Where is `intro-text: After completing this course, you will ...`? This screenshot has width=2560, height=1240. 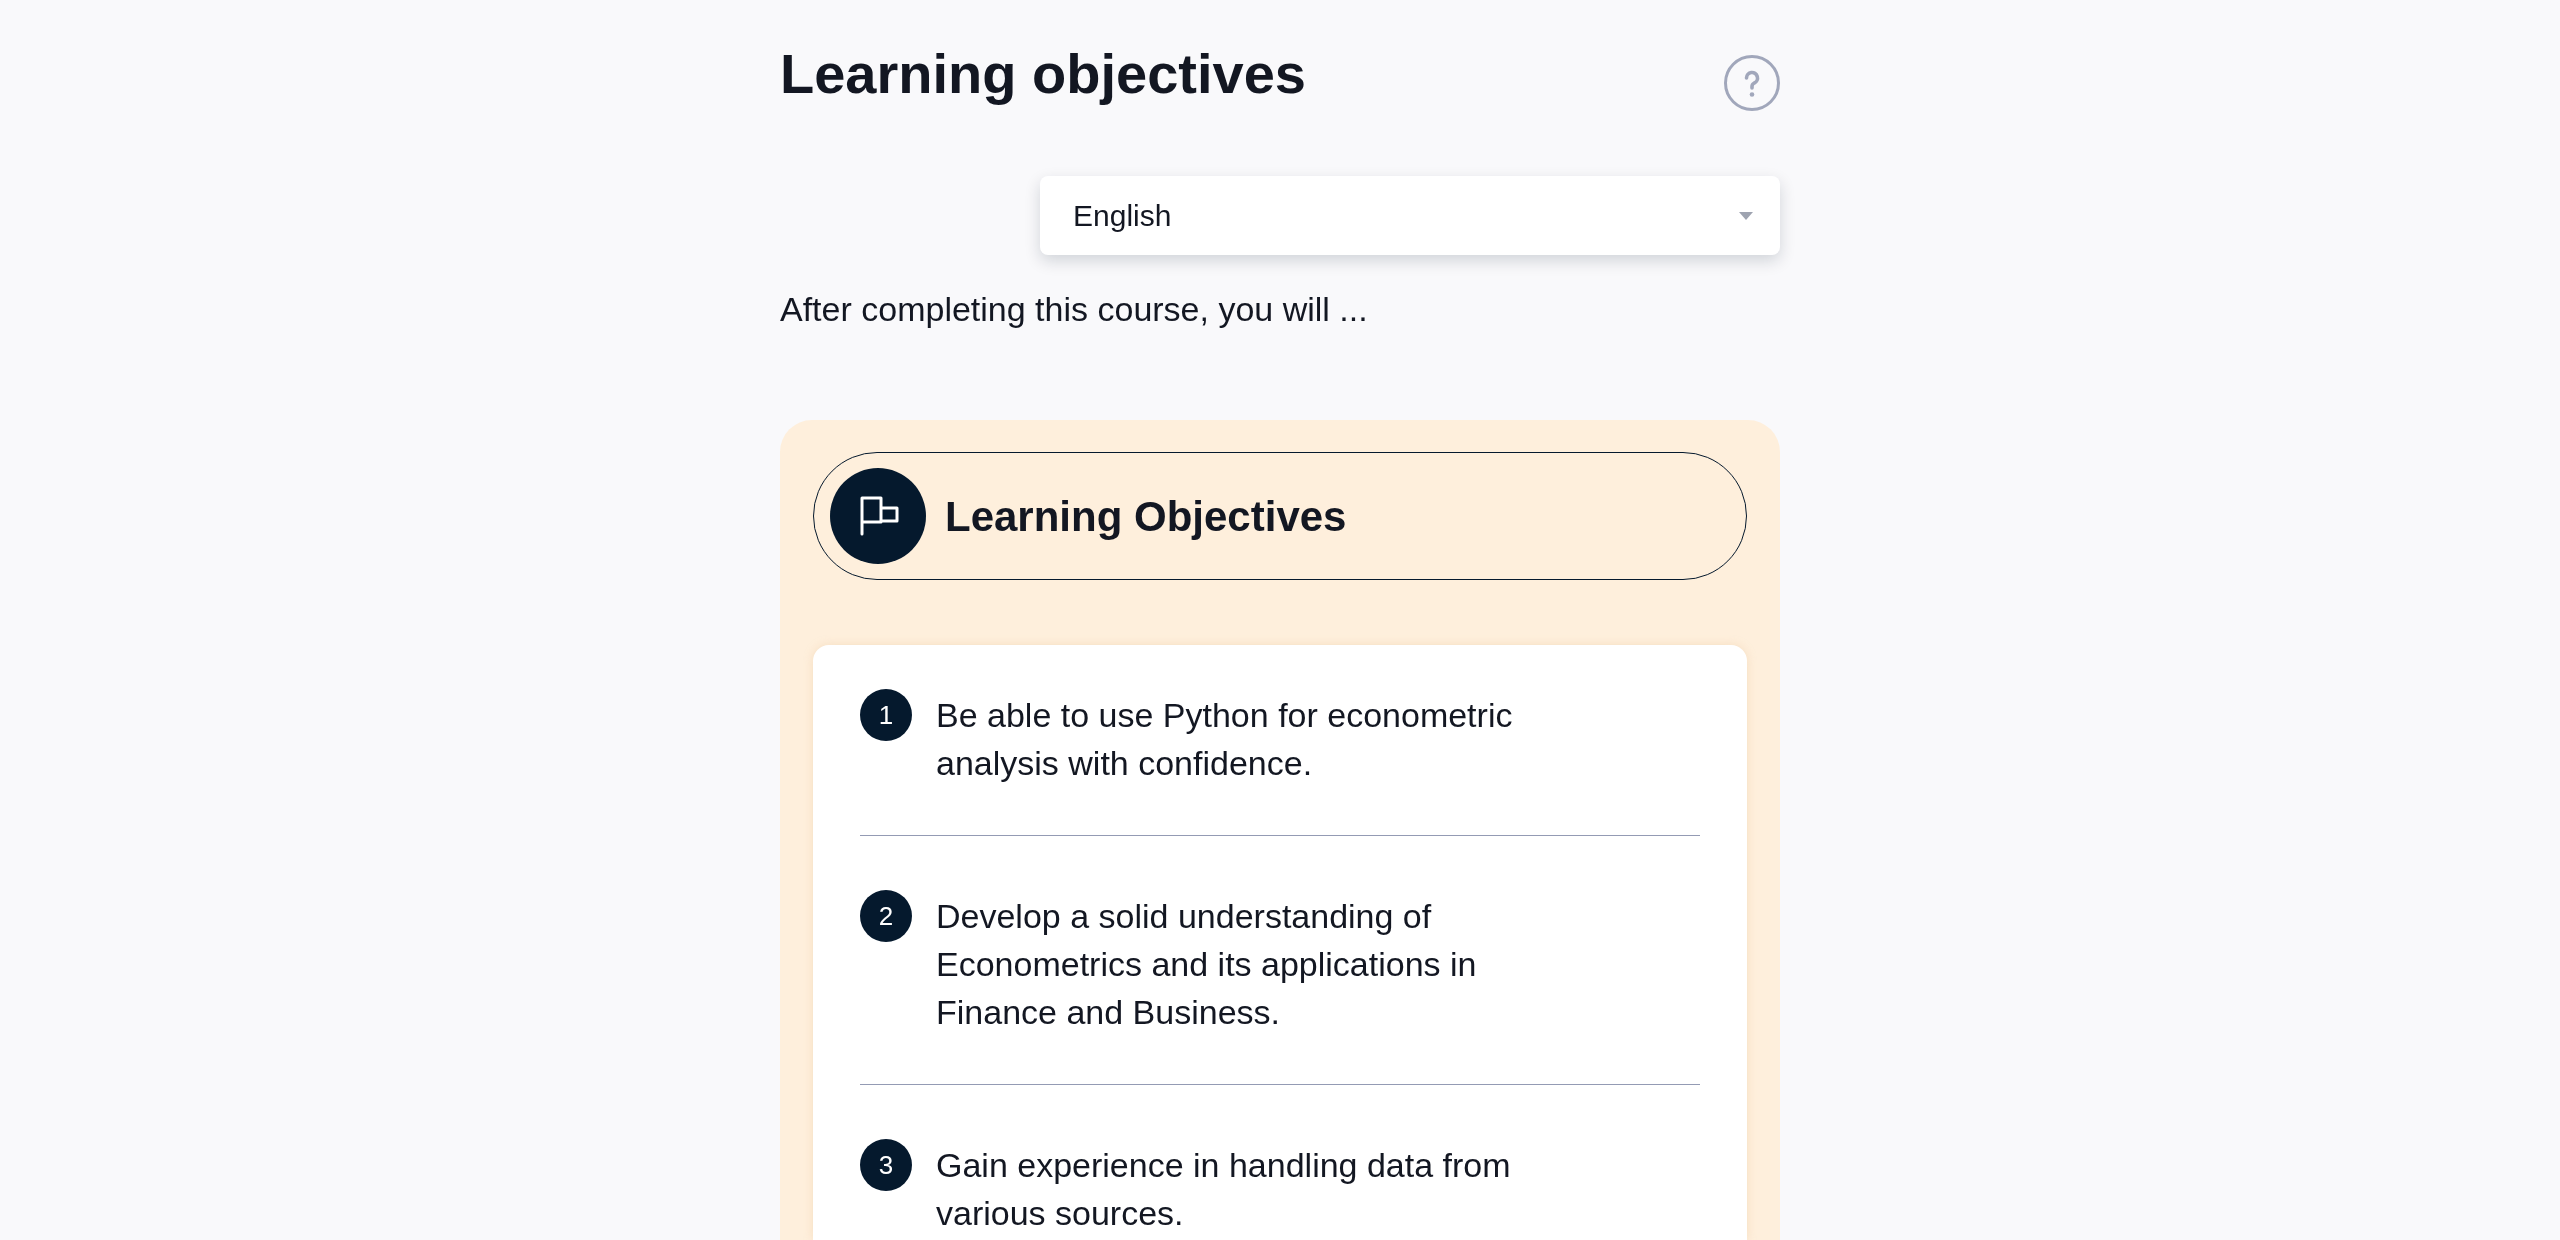
intro-text: After completing this course, you will ... is located at coordinates (1074, 309).